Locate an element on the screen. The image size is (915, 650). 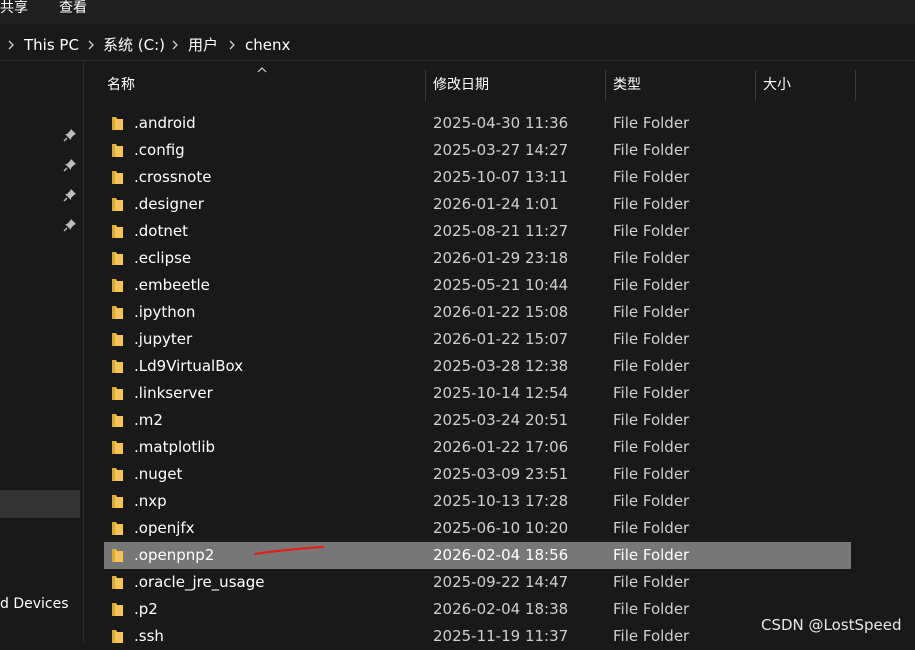
file-row: .openjfx 2025-06-10 10:20 File Folder is located at coordinates (477, 528).